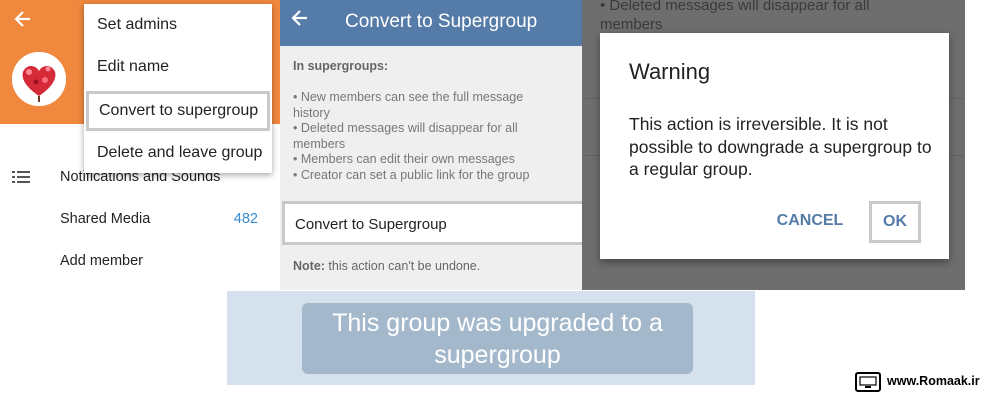 The width and height of the screenshot is (1000, 400). I want to click on background-text-line: members, so click(631, 24).